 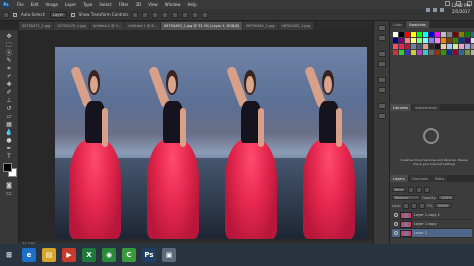 I want to click on menu-image: Image, so click(x=51, y=4).